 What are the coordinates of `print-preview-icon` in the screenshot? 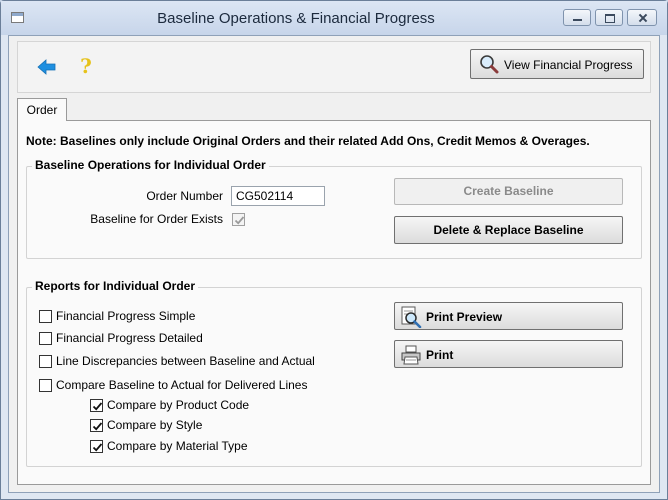 It's located at (411, 317).